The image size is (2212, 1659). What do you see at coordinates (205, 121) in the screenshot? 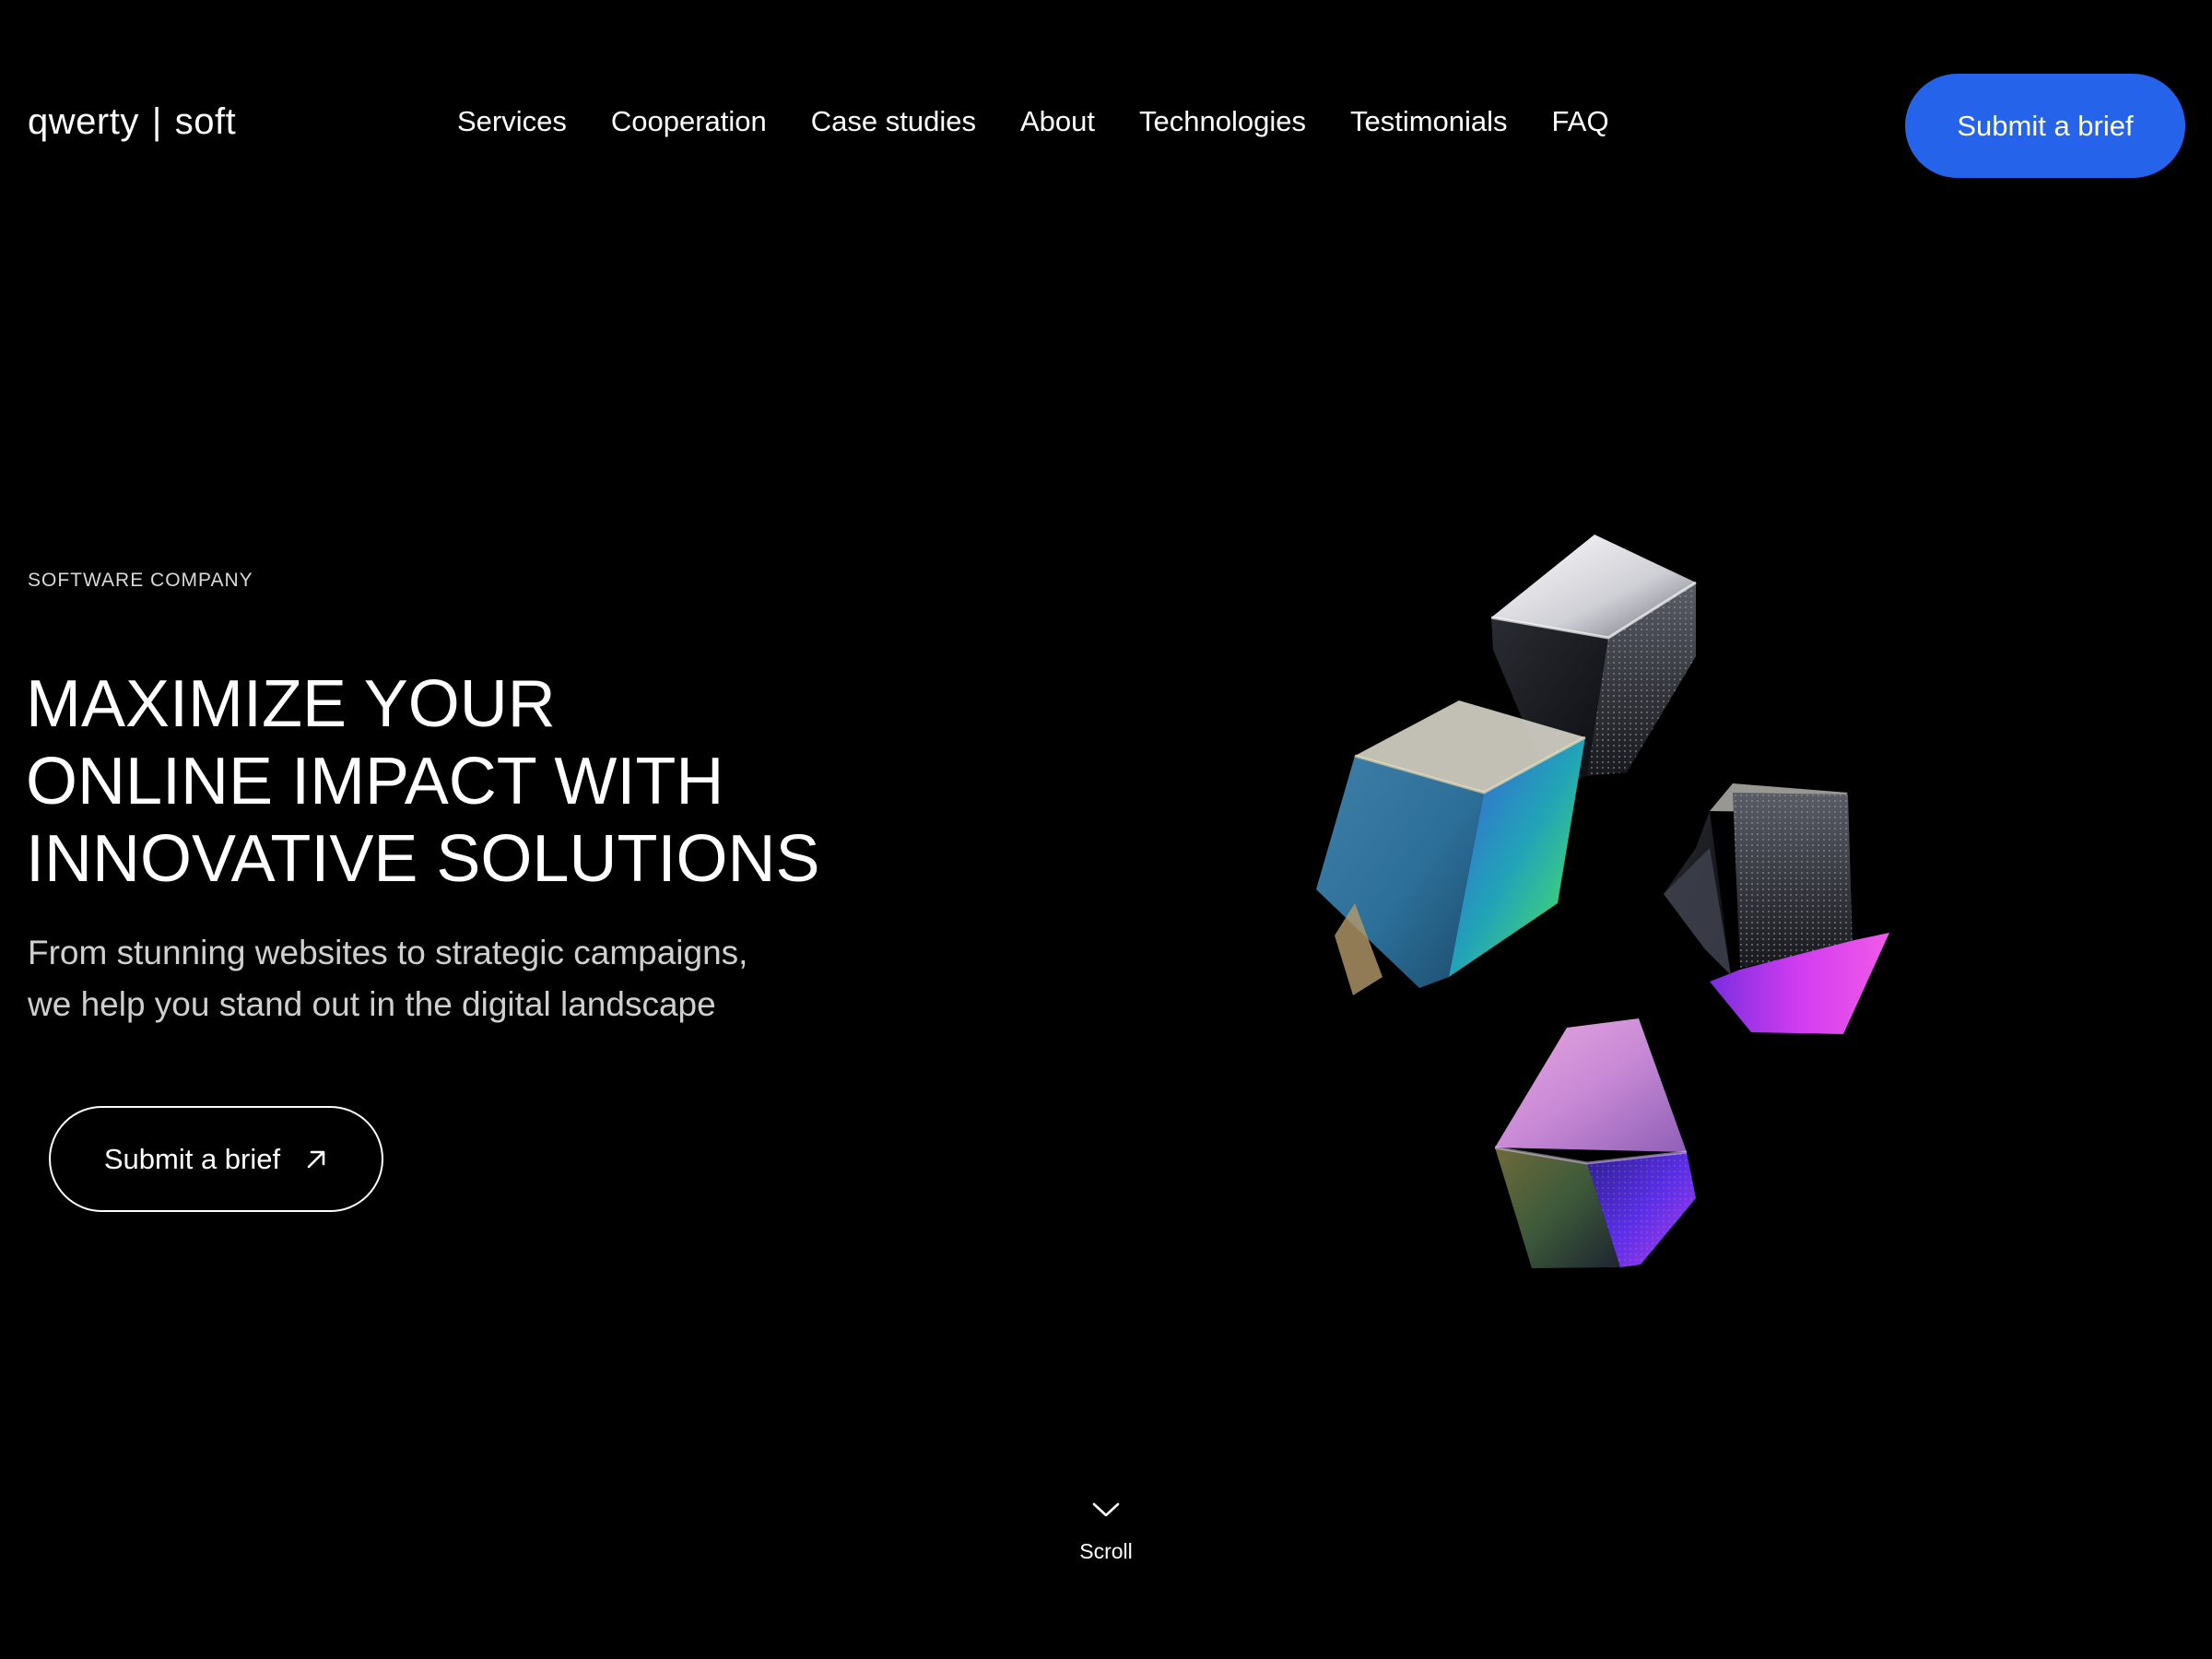
I see `logo-word-right: soft` at bounding box center [205, 121].